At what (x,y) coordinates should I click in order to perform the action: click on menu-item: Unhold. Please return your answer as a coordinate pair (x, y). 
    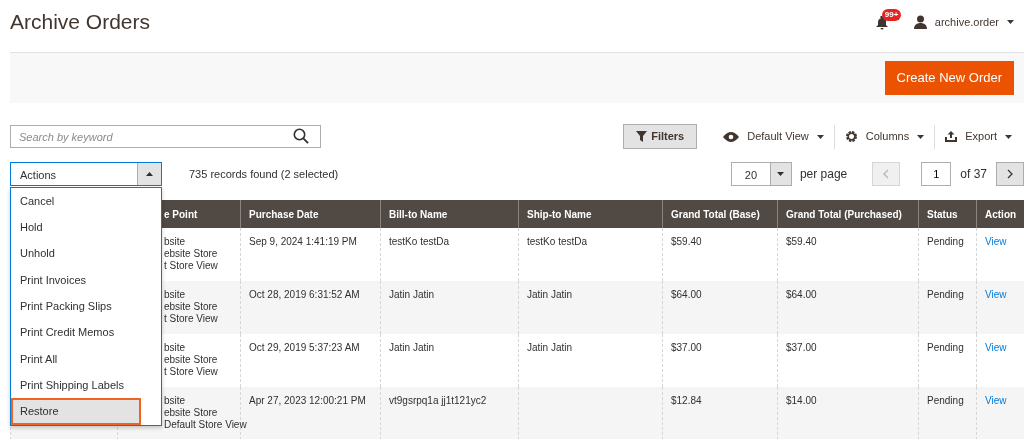
    Looking at the image, I should click on (86, 253).